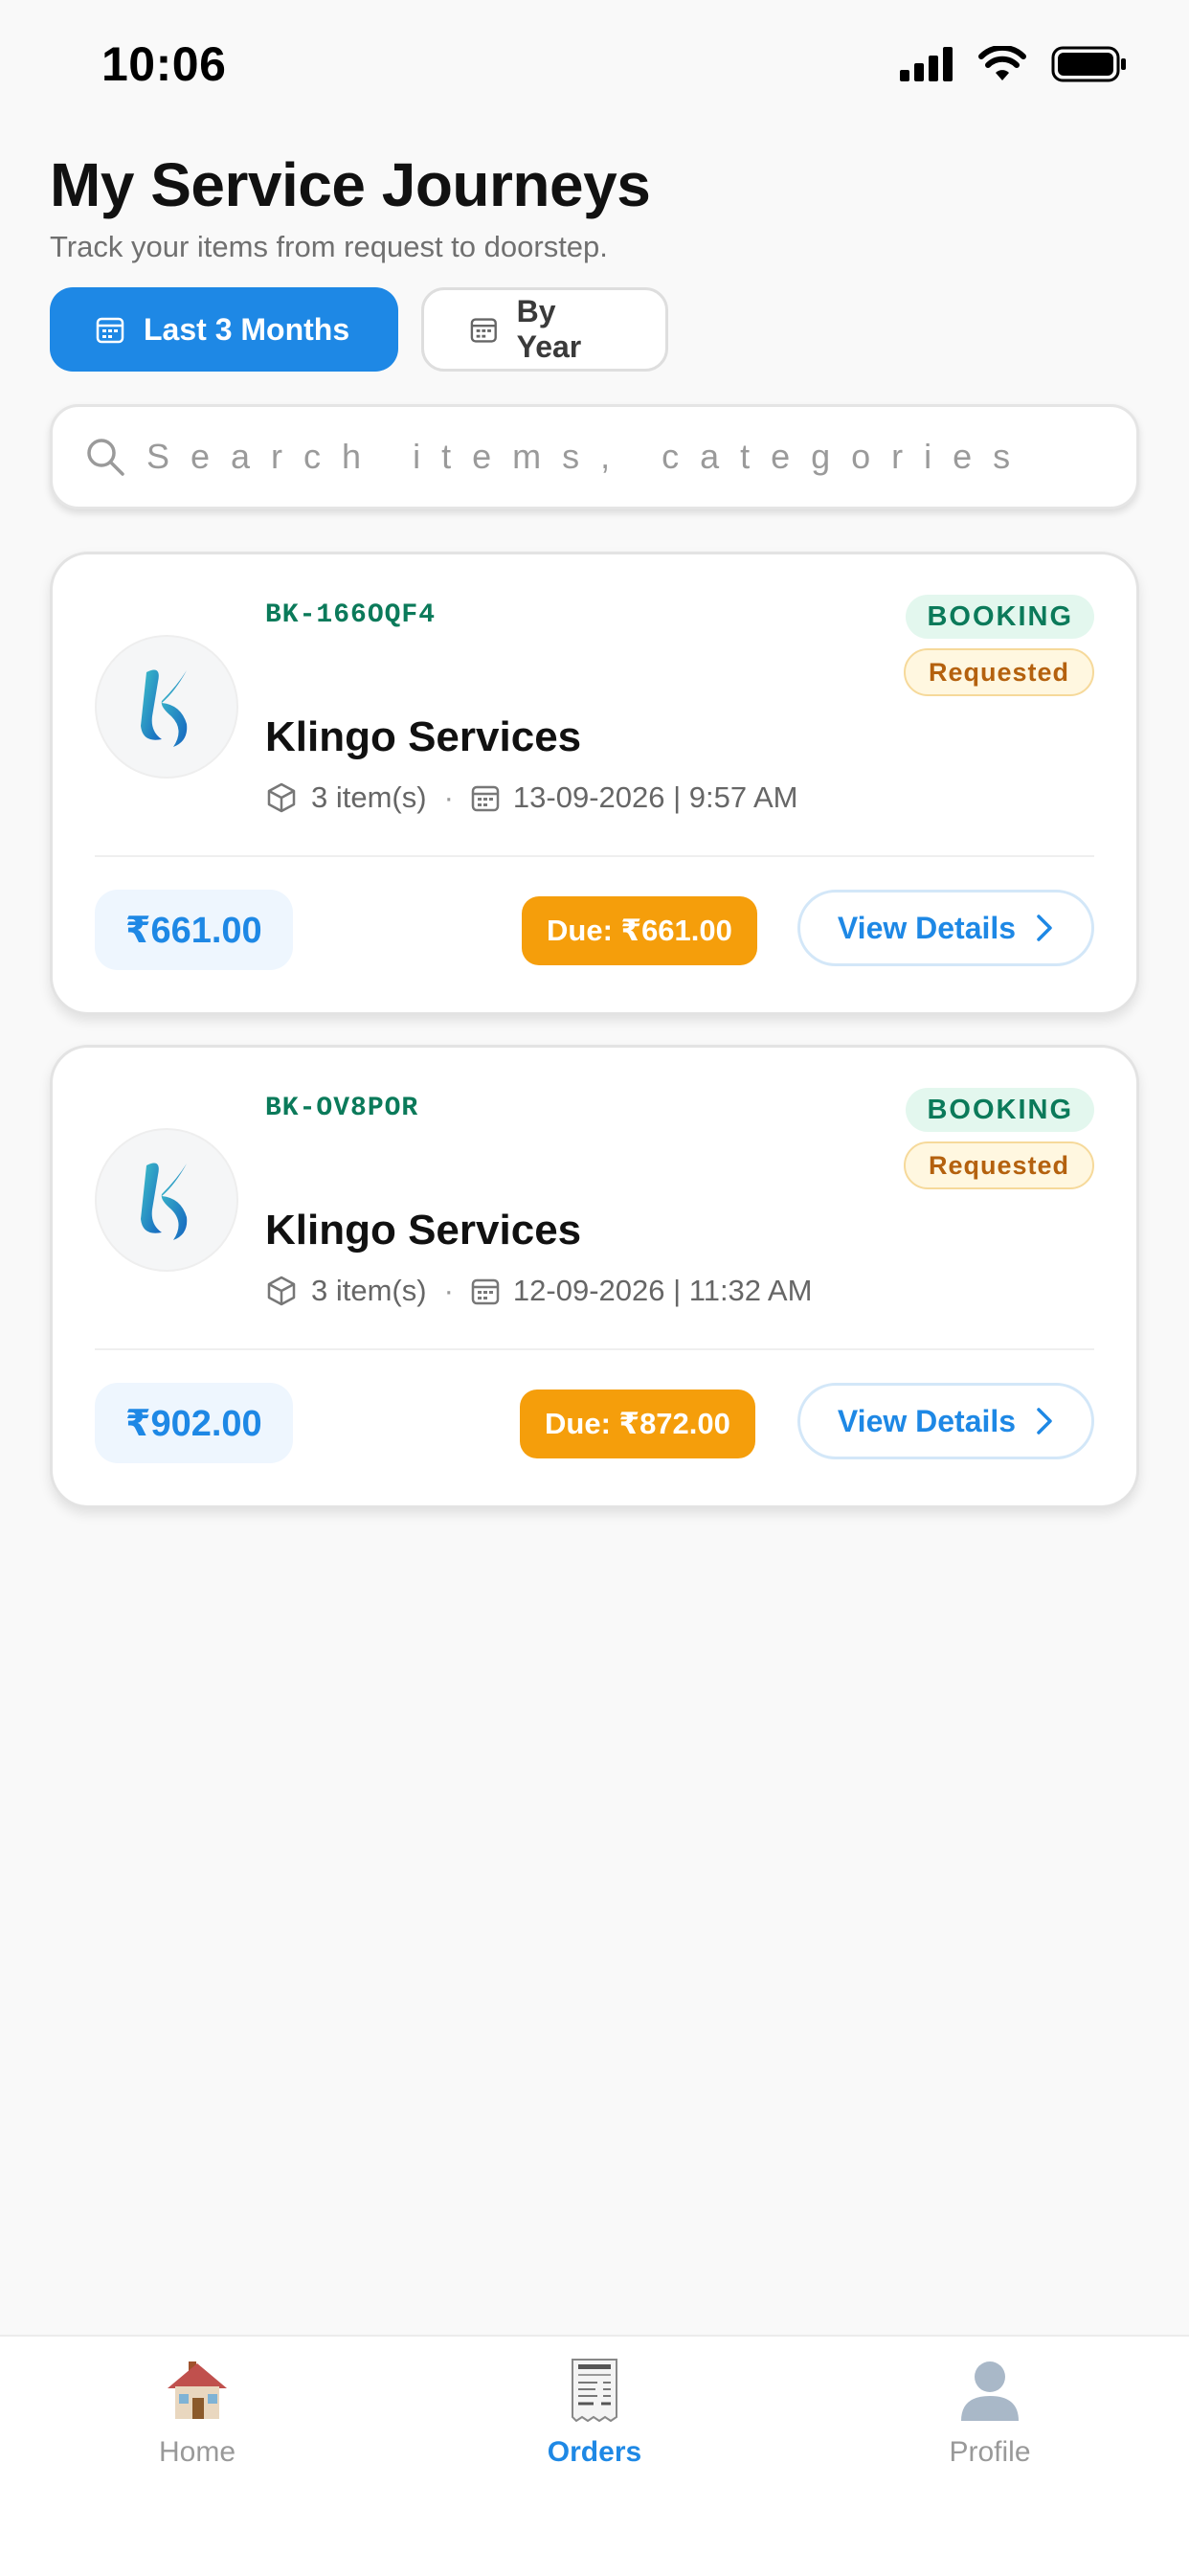 Image resolution: width=1189 pixels, height=2576 pixels. What do you see at coordinates (342, 1108) in the screenshot?
I see `booking-id: BK-OV8POR` at bounding box center [342, 1108].